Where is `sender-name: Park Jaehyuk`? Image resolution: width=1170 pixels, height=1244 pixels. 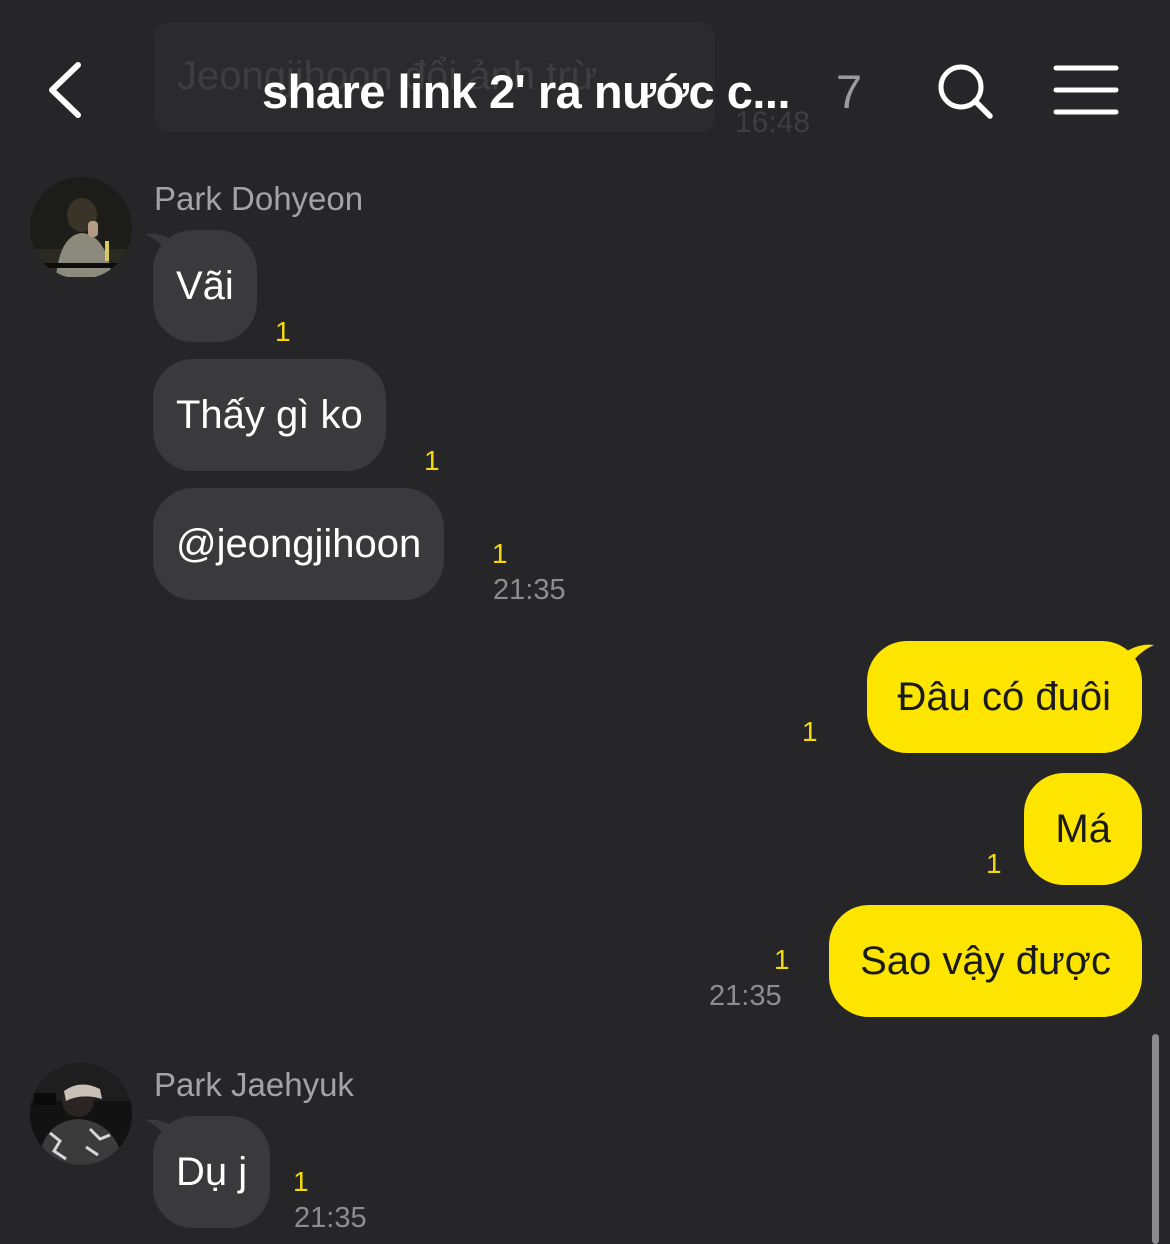 sender-name: Park Jaehyuk is located at coordinates (254, 1084).